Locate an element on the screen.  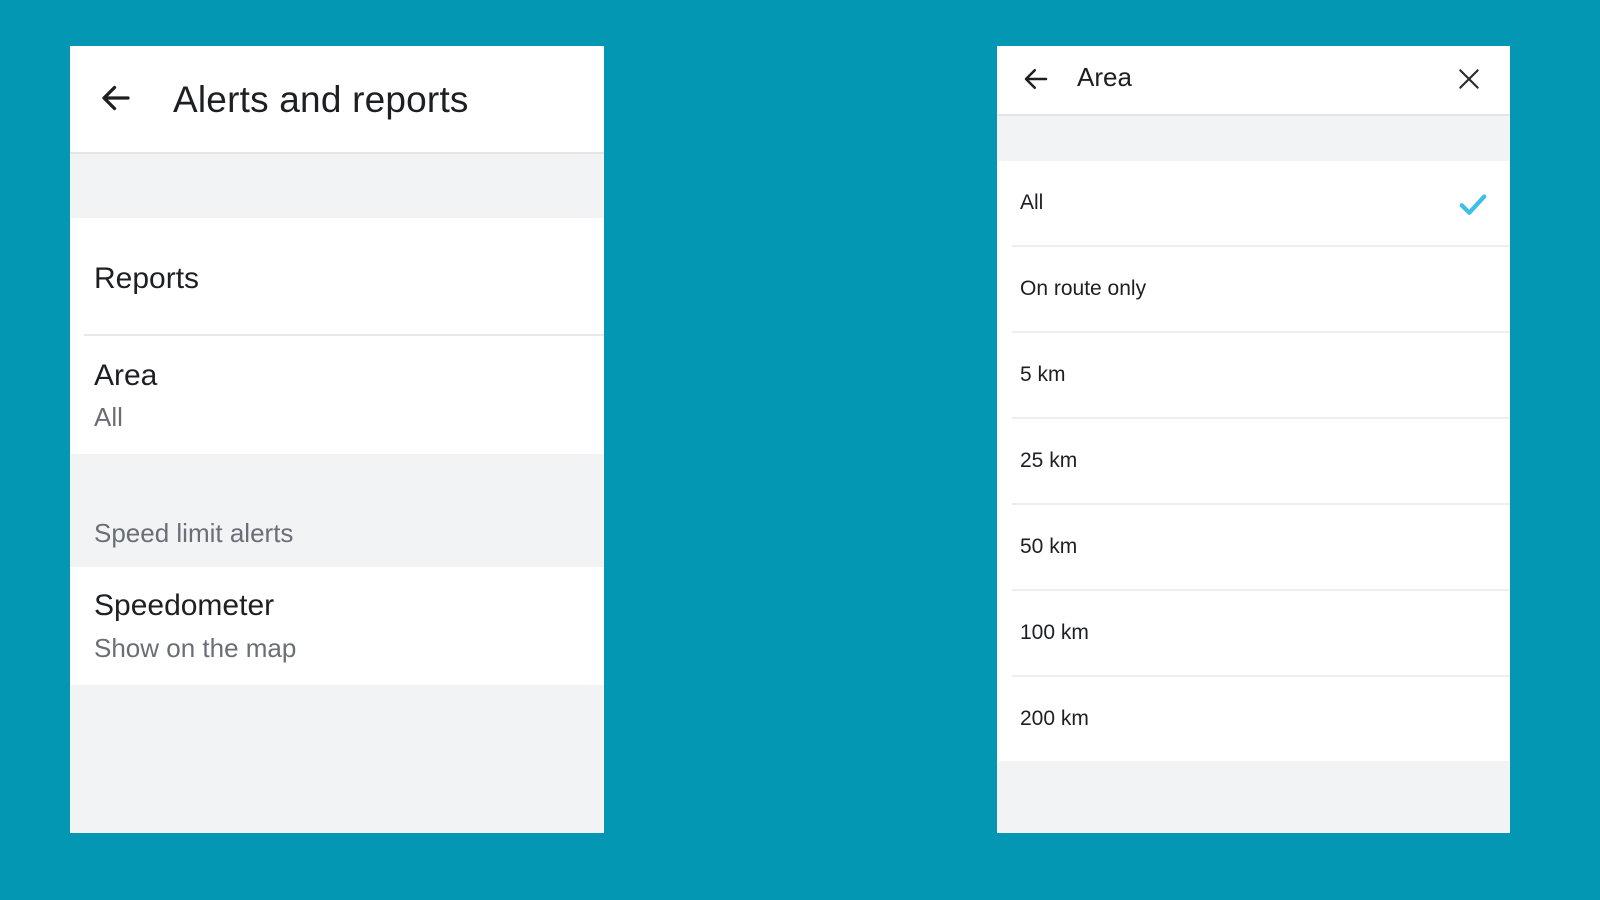
option-label: On route only is located at coordinates (1083, 288).